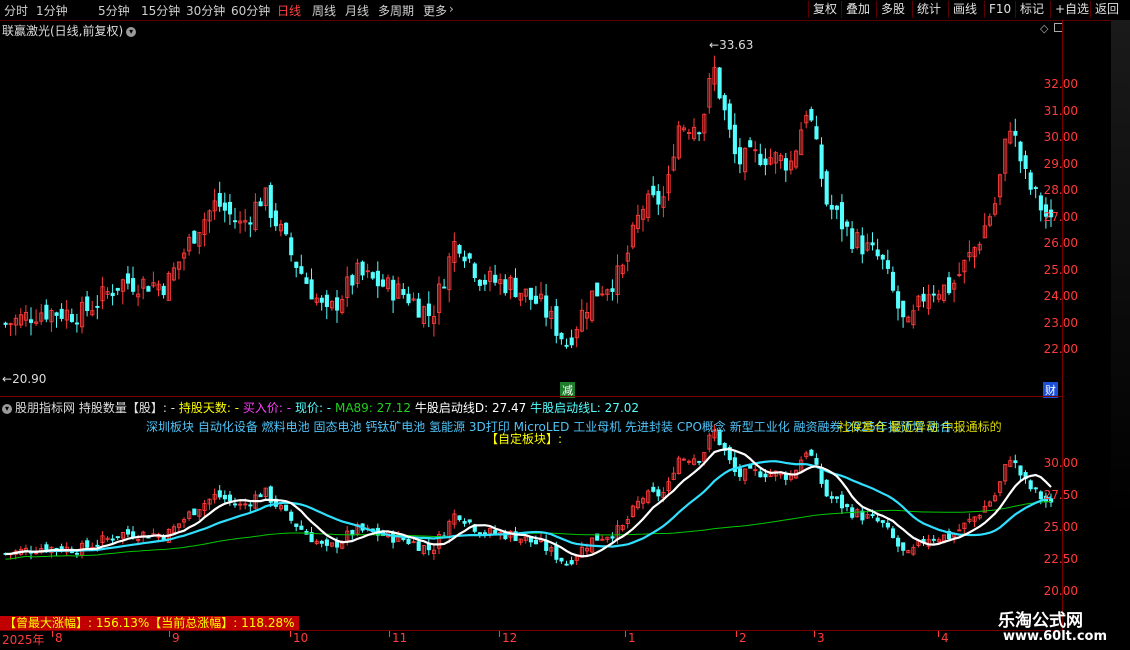 This screenshot has height=650, width=1130. I want to click on hold-days: 持股天数: -, so click(209, 408).